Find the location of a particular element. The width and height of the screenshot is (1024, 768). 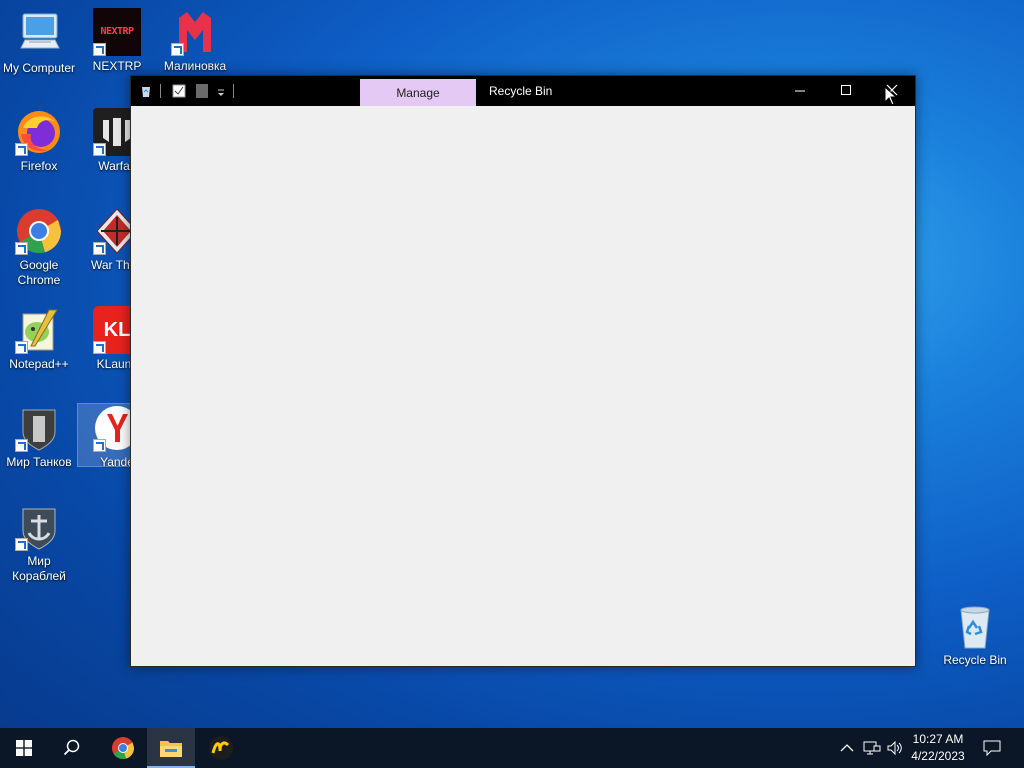

file-explorer-icon is located at coordinates (171, 749).